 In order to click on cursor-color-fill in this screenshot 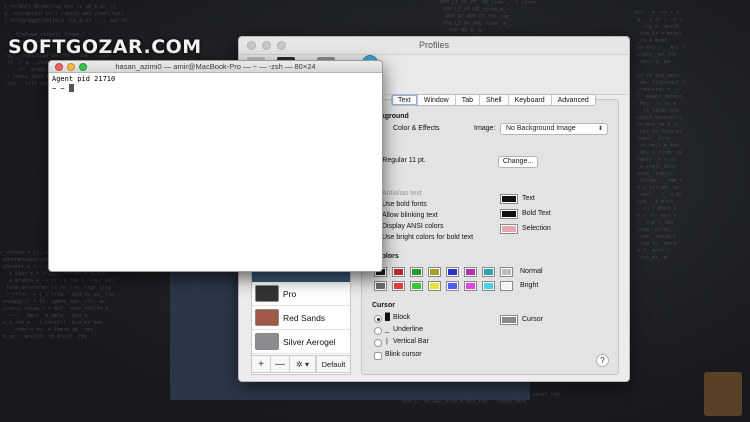, I will do `click(509, 320)`.